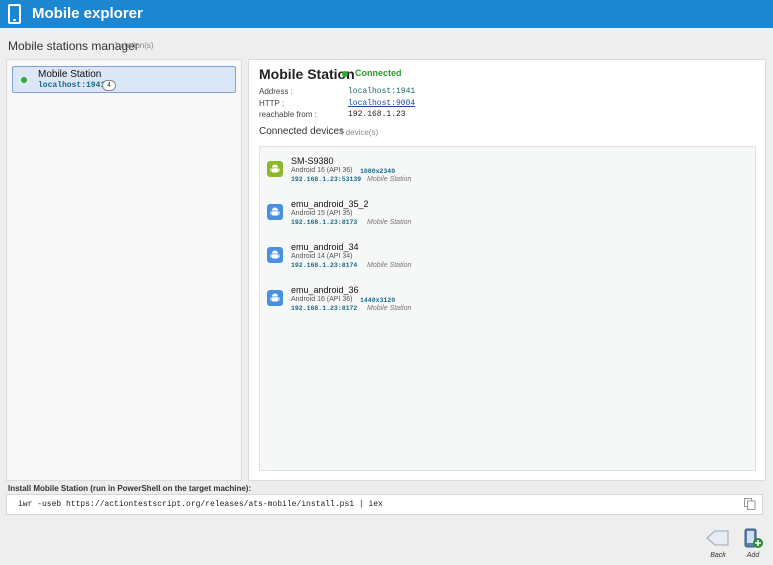 This screenshot has height=565, width=773. What do you see at coordinates (272, 103) in the screenshot?
I see `http-label: HTTP :` at bounding box center [272, 103].